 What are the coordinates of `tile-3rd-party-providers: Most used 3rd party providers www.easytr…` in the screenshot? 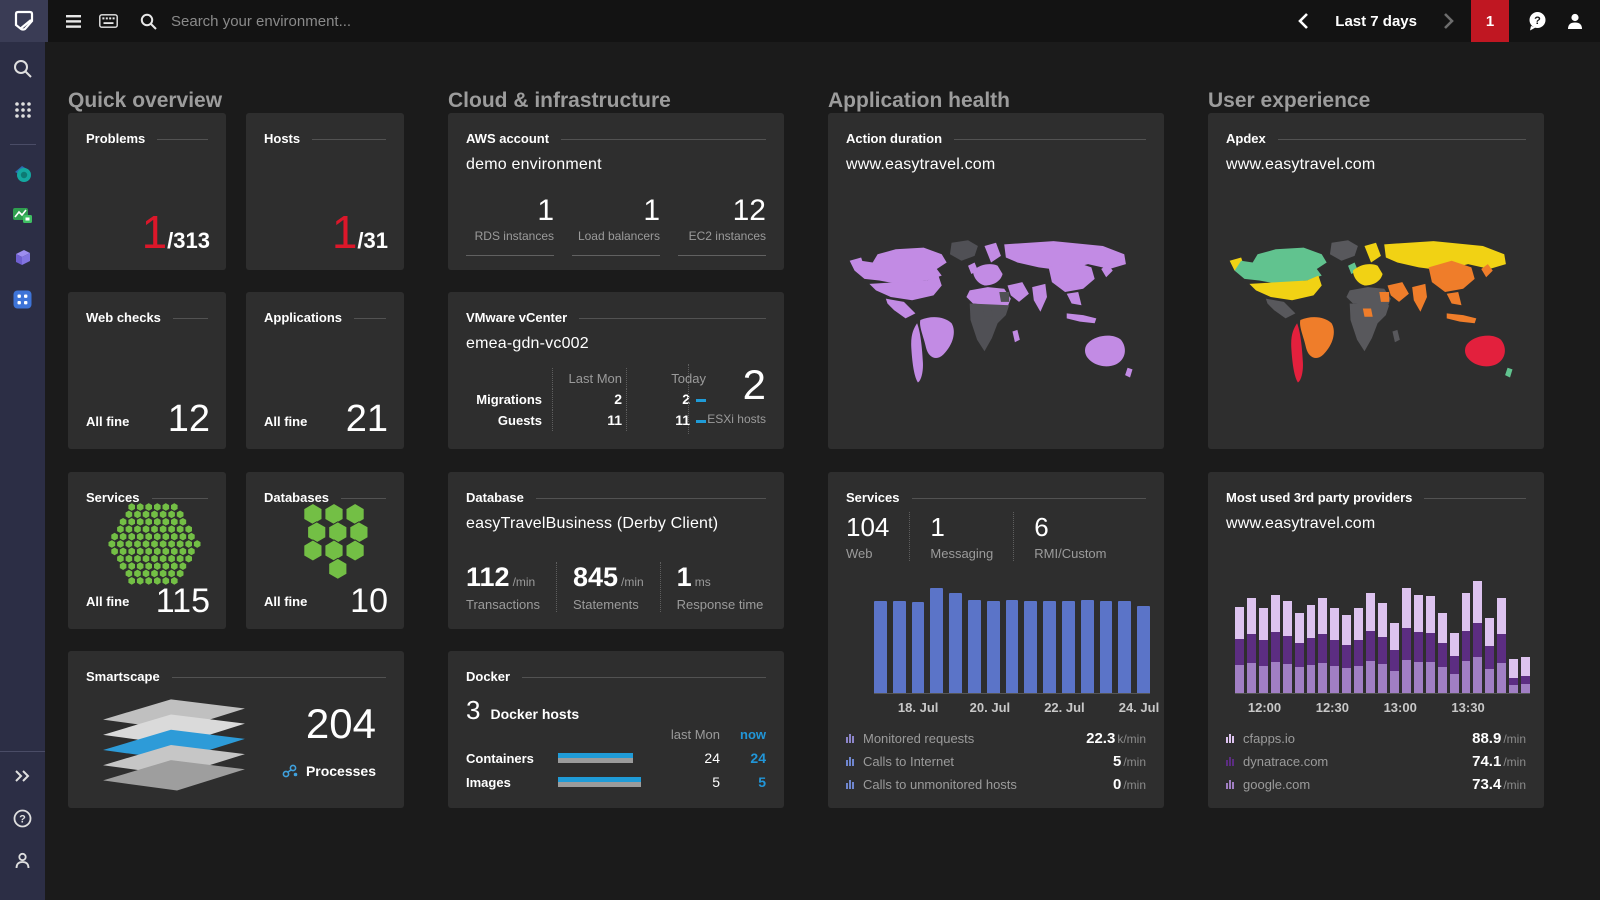 It's located at (1376, 640).